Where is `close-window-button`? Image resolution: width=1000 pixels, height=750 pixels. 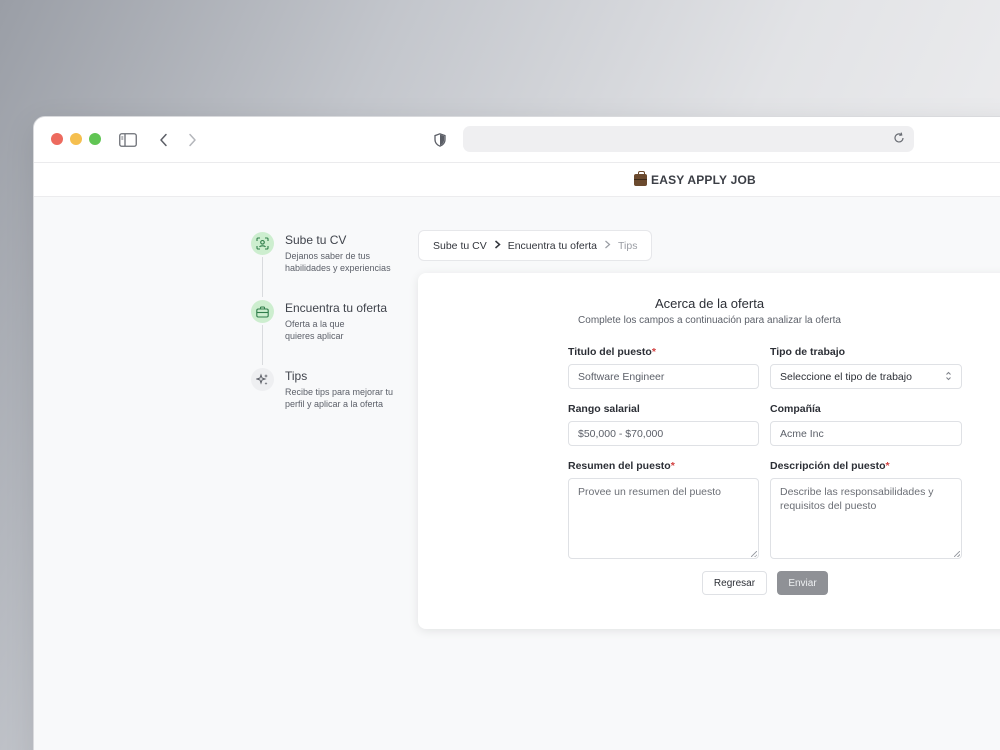
close-window-button is located at coordinates (57, 139).